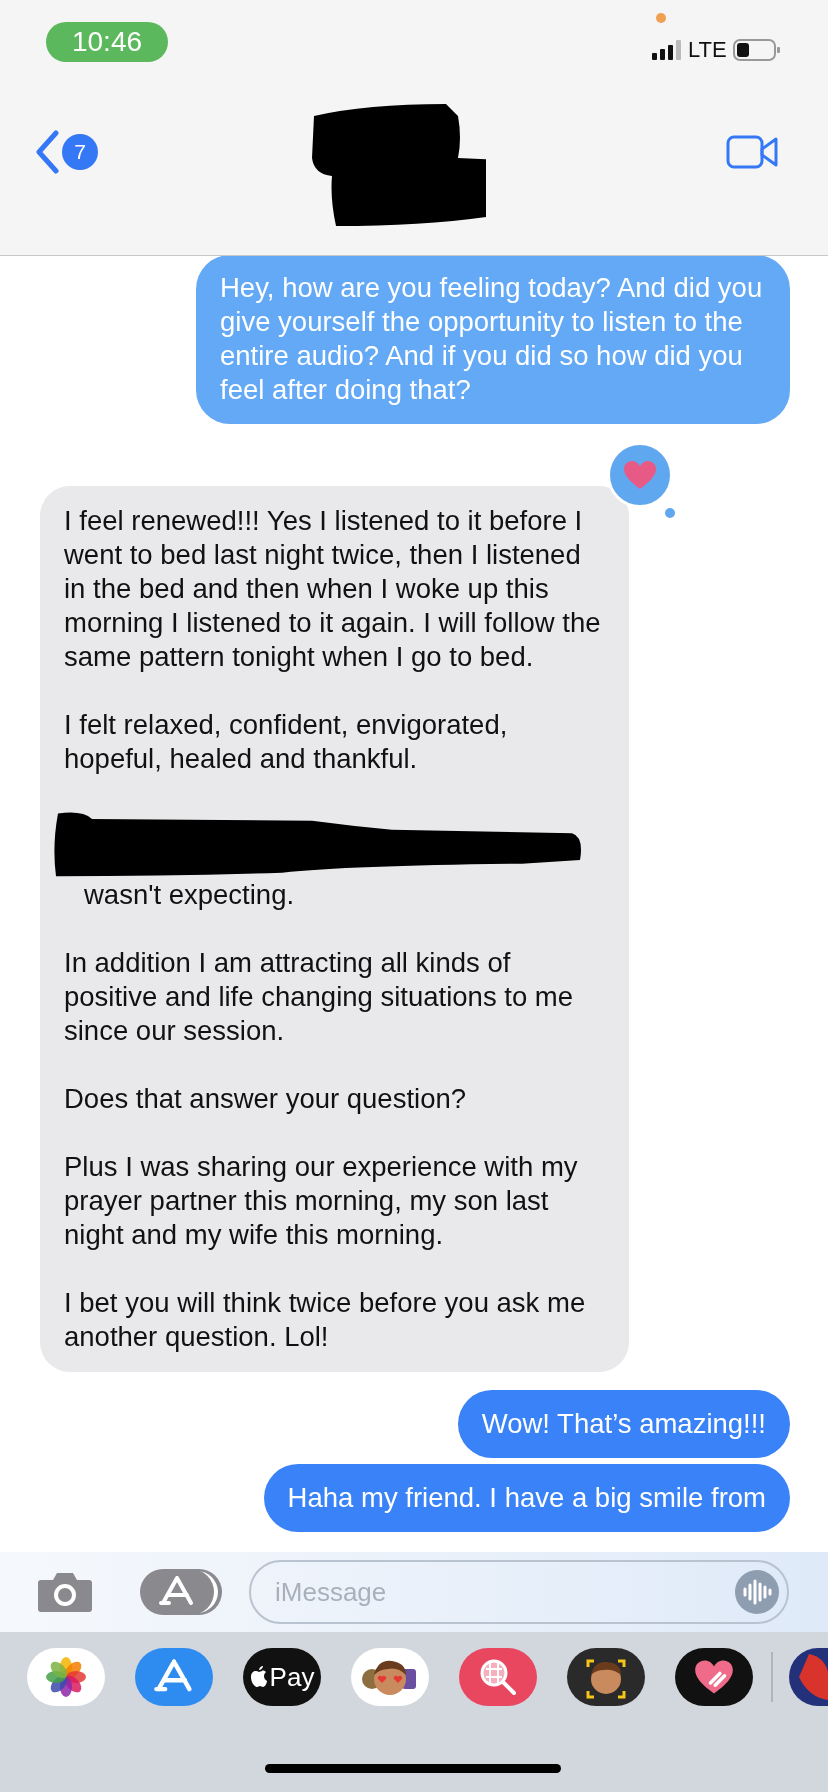  What do you see at coordinates (321, 1201) in the screenshot?
I see `message-text: Plus I was sharing our experience with my prayer partner this morning, my son last night and my wife this morning.` at bounding box center [321, 1201].